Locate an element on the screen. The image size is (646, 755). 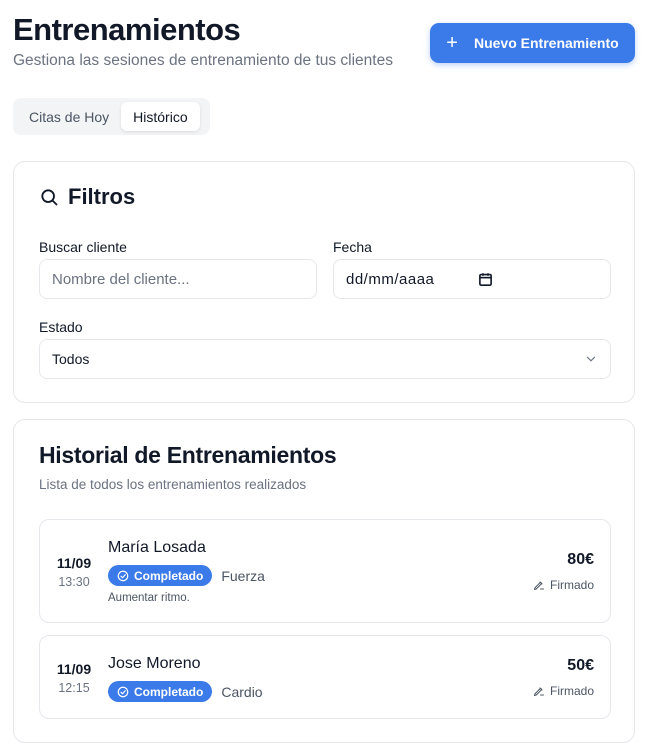
status-label: Estado is located at coordinates (61, 327).